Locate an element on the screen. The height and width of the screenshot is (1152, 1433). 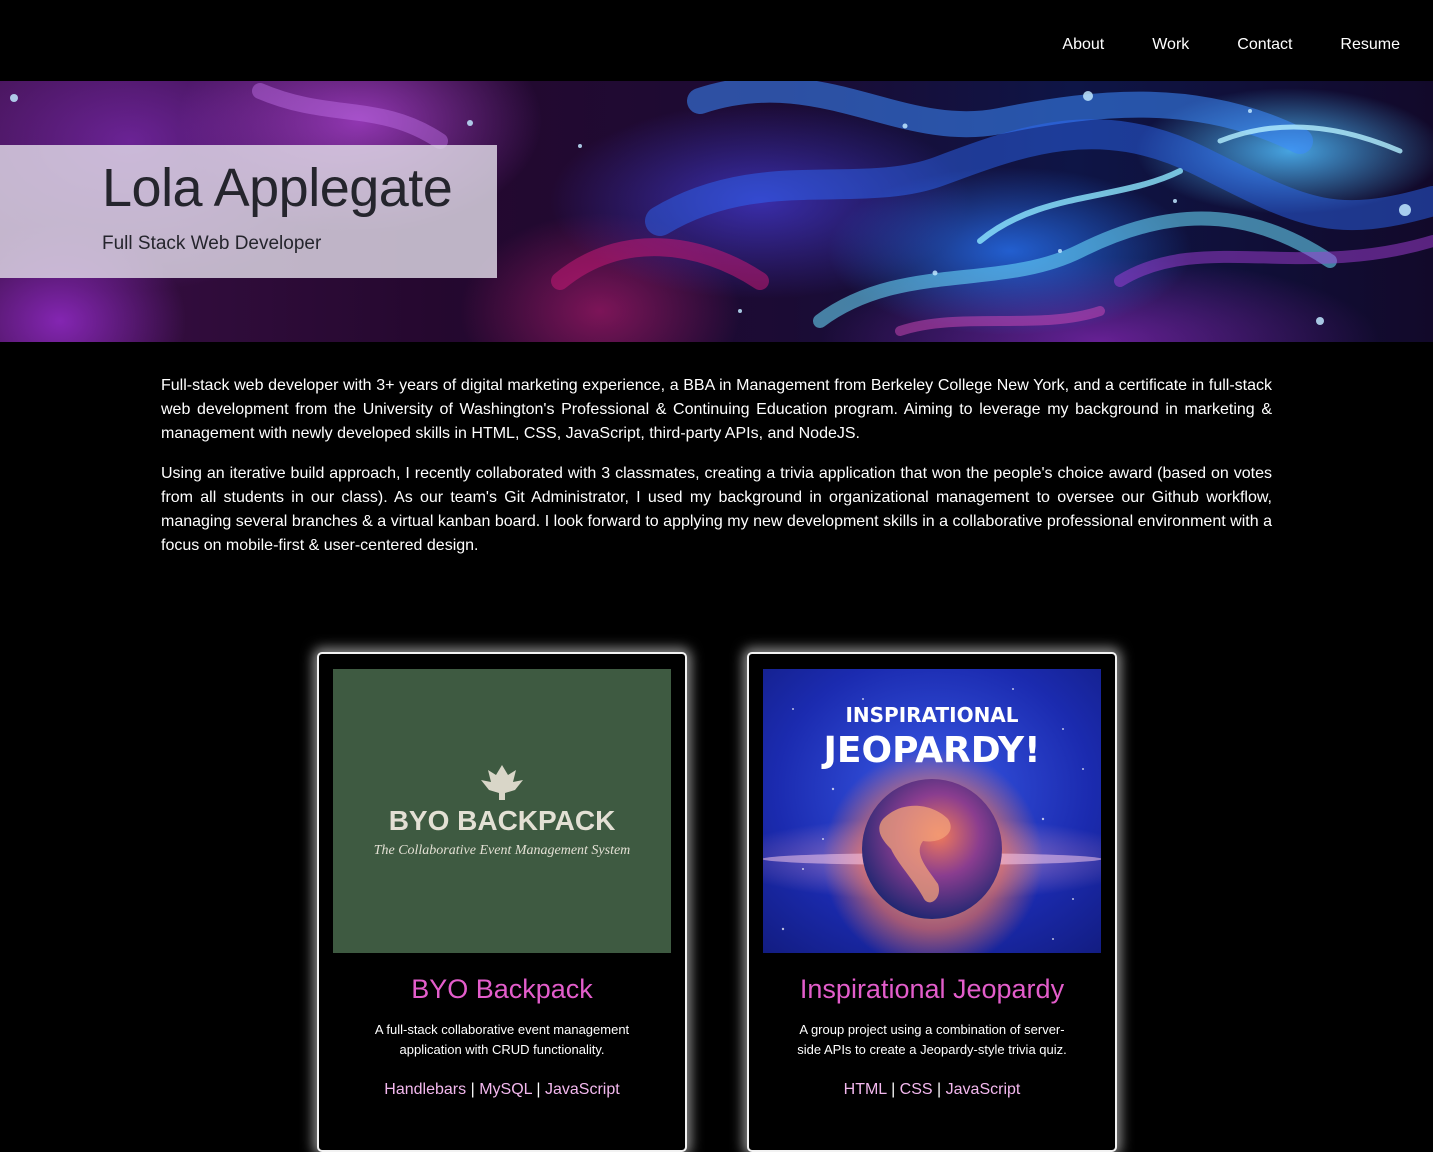
project-tech-stack: Handlebars | MySQL | JavaScript is located at coordinates (502, 1090).